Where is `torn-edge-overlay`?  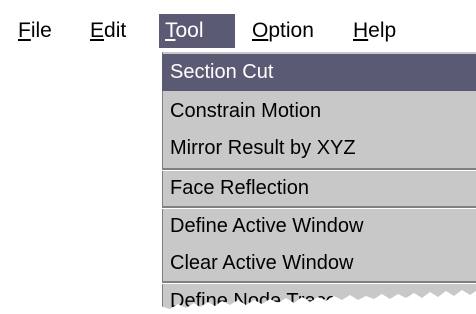
torn-edge-overlay is located at coordinates (318, 302).